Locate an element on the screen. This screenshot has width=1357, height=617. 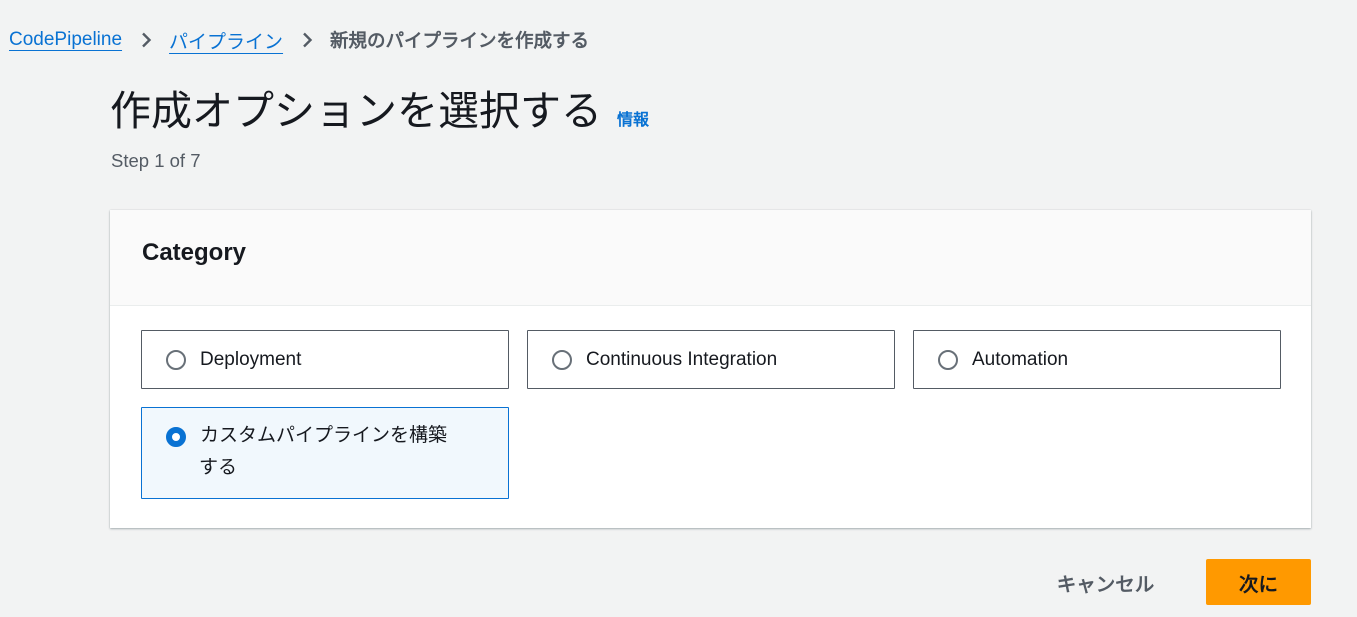
category-heading: Category is located at coordinates (194, 252).